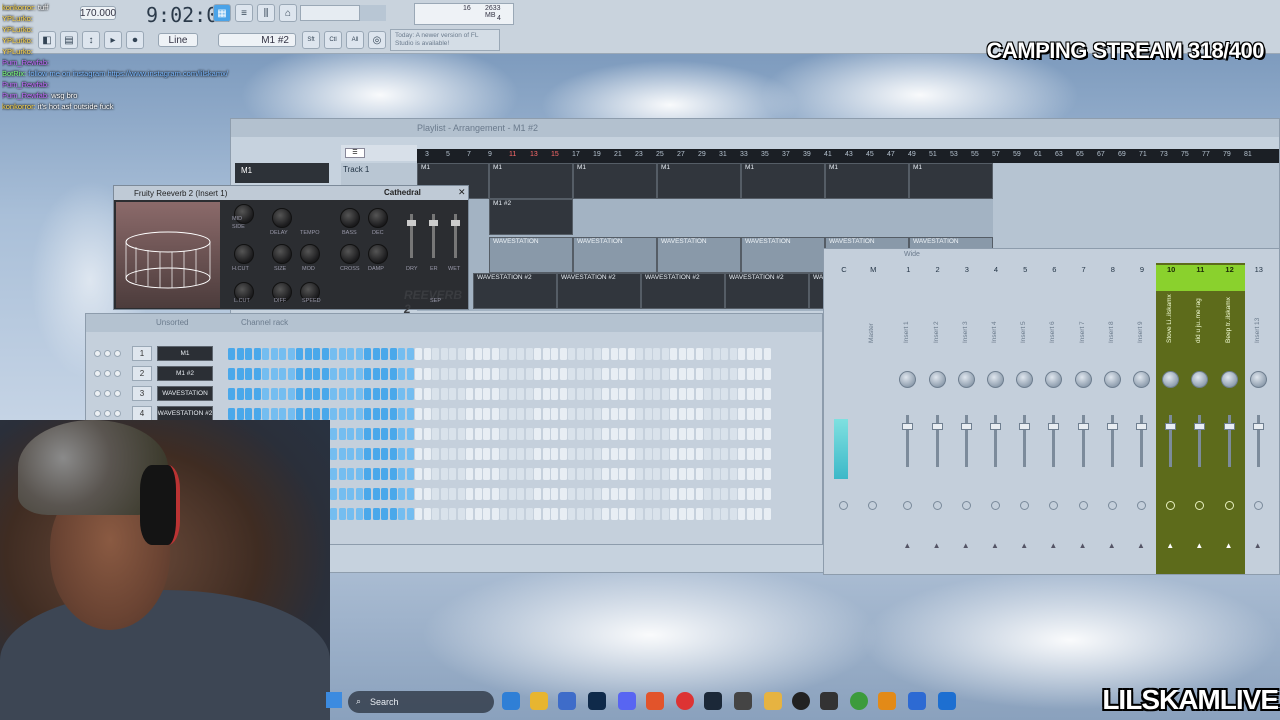 The width and height of the screenshot is (1280, 720). What do you see at coordinates (402, 192) in the screenshot?
I see `reverb-preset: Cathedral` at bounding box center [402, 192].